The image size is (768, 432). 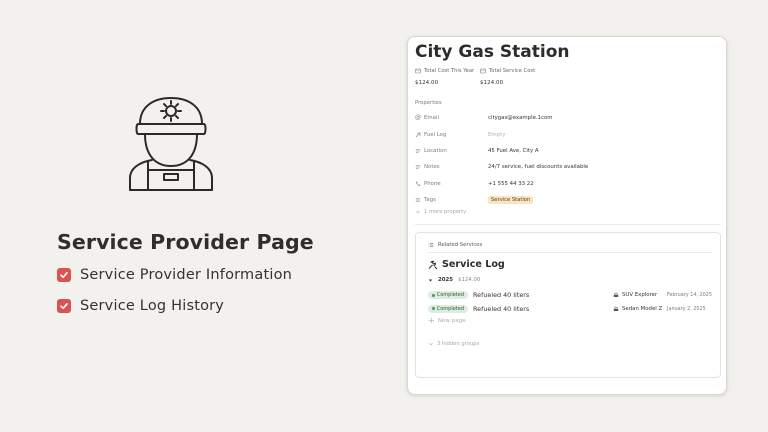 What do you see at coordinates (418, 118) in the screenshot?
I see `at-icon: @` at bounding box center [418, 118].